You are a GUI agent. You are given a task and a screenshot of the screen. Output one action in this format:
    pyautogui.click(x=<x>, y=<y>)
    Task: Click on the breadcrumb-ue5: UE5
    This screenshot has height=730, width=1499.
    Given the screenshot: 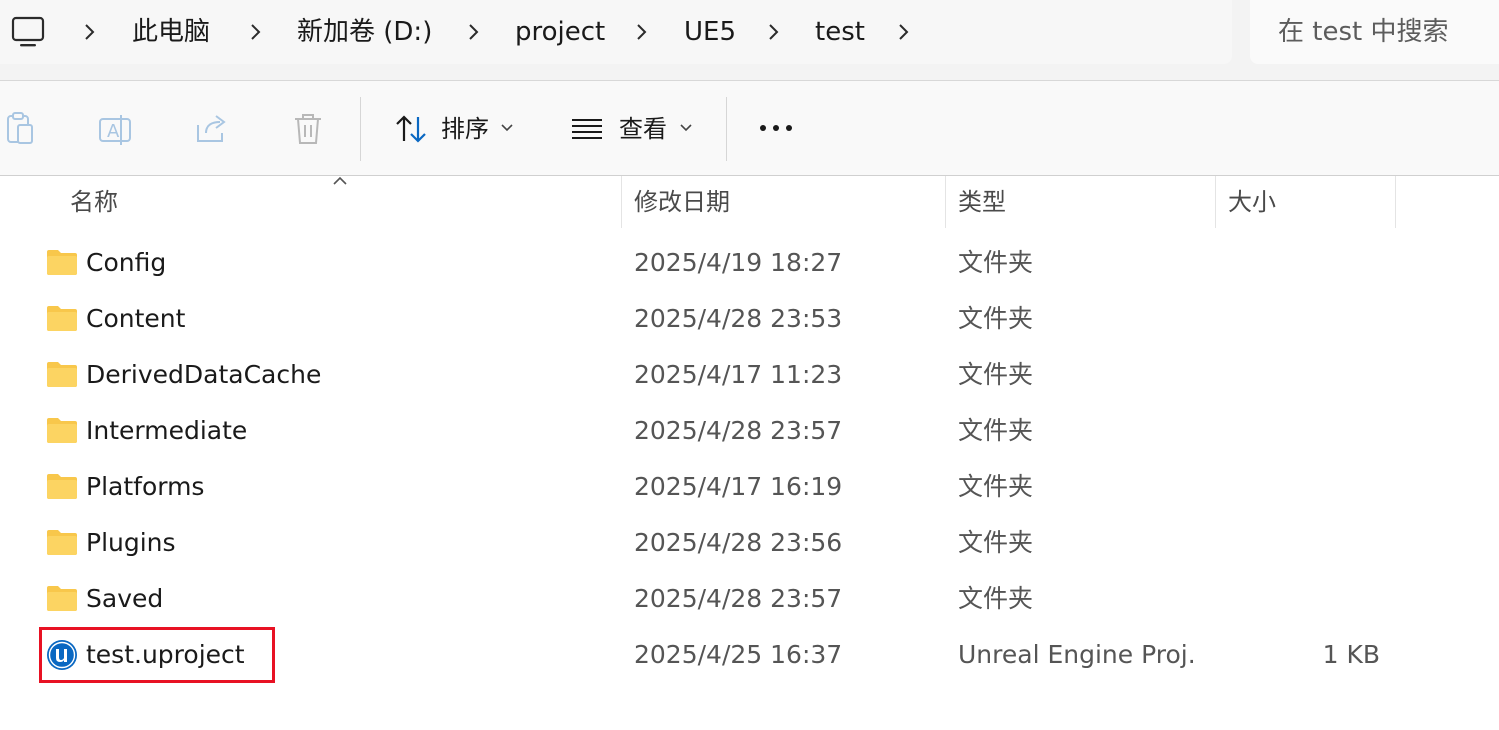 What is the action you would take?
    pyautogui.click(x=710, y=32)
    